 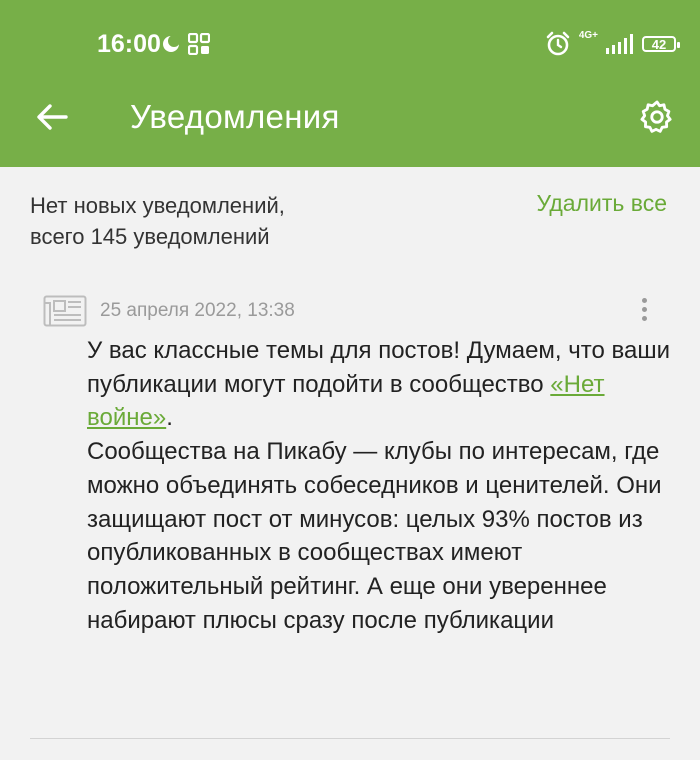 What do you see at coordinates (235, 116) in the screenshot?
I see `page-title: Уведомления` at bounding box center [235, 116].